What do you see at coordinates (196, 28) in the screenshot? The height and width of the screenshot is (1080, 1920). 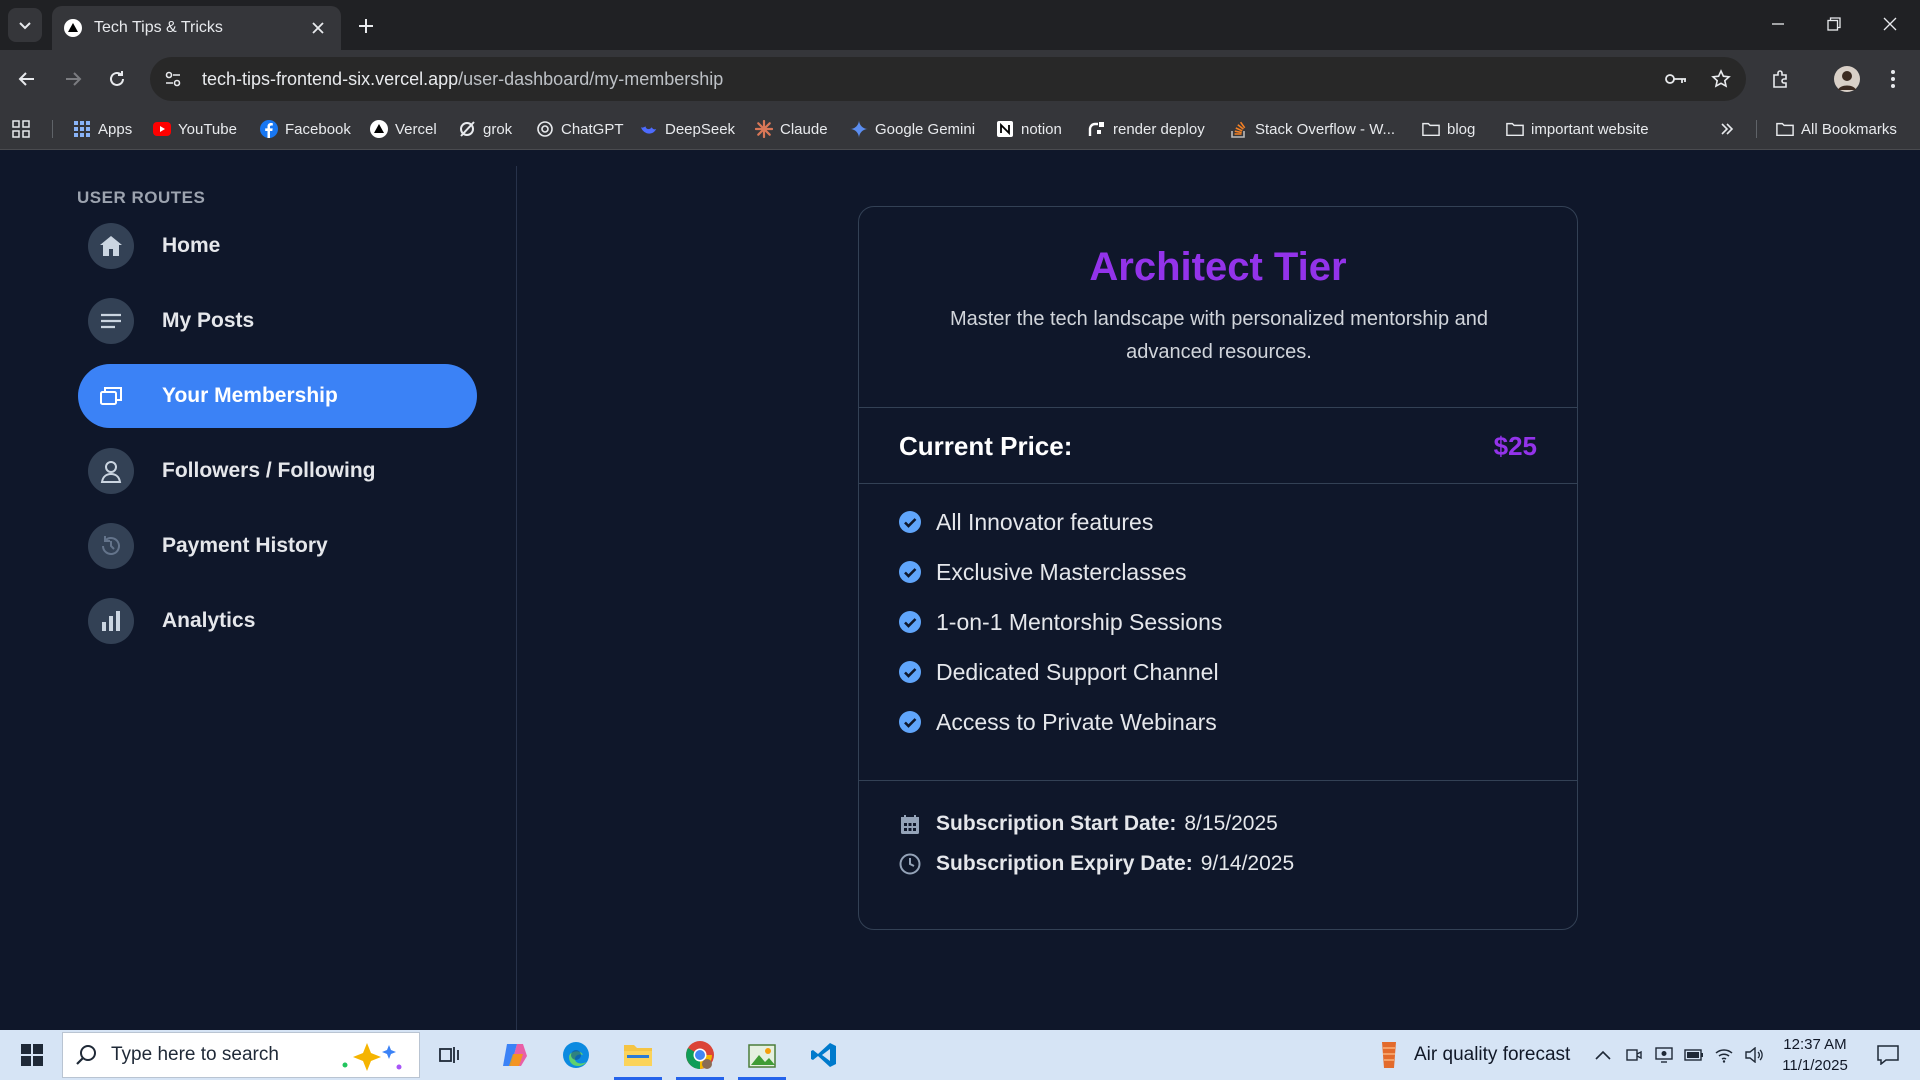 I see `browser-tab-active: Tech Tips & Tricks` at bounding box center [196, 28].